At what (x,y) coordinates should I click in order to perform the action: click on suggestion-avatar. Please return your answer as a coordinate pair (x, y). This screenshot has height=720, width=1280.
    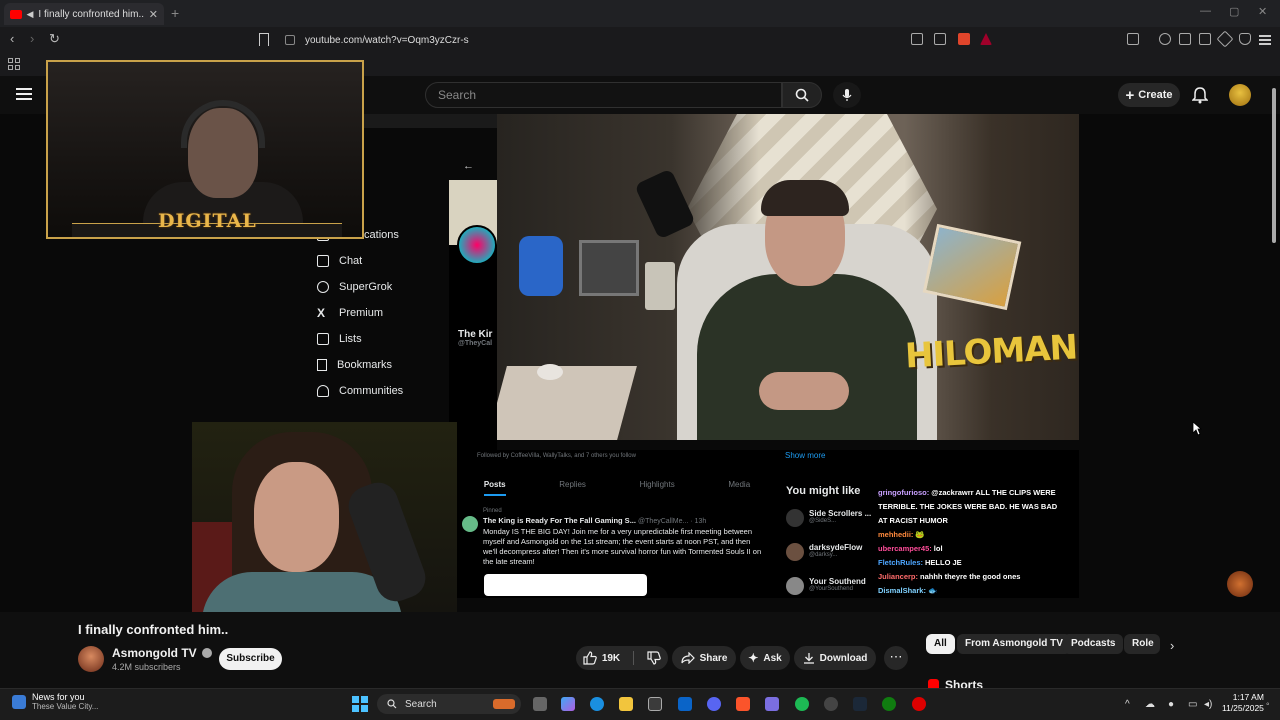
    Looking at the image, I should click on (795, 552).